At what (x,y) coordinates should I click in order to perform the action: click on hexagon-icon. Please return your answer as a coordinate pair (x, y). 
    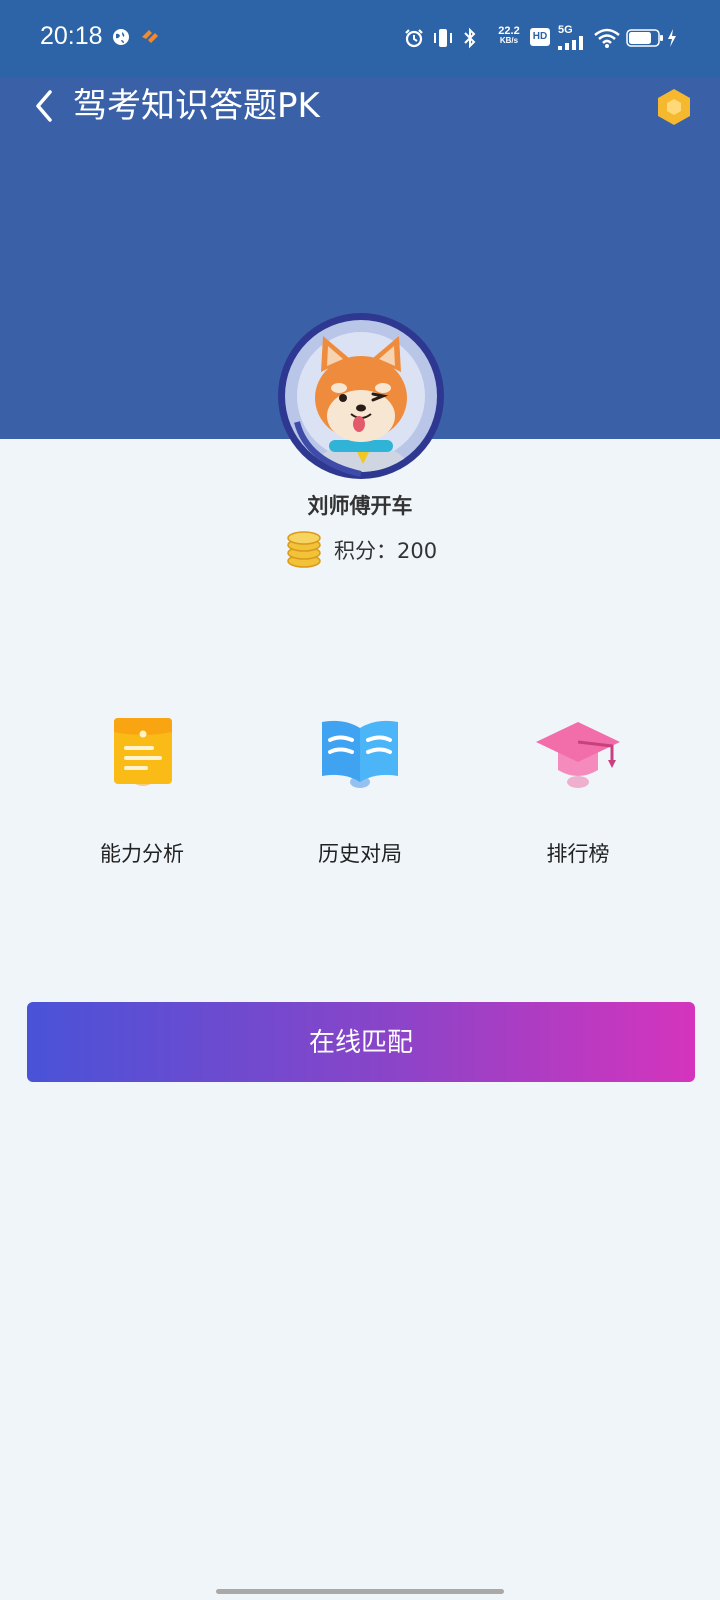
    Looking at the image, I should click on (674, 107).